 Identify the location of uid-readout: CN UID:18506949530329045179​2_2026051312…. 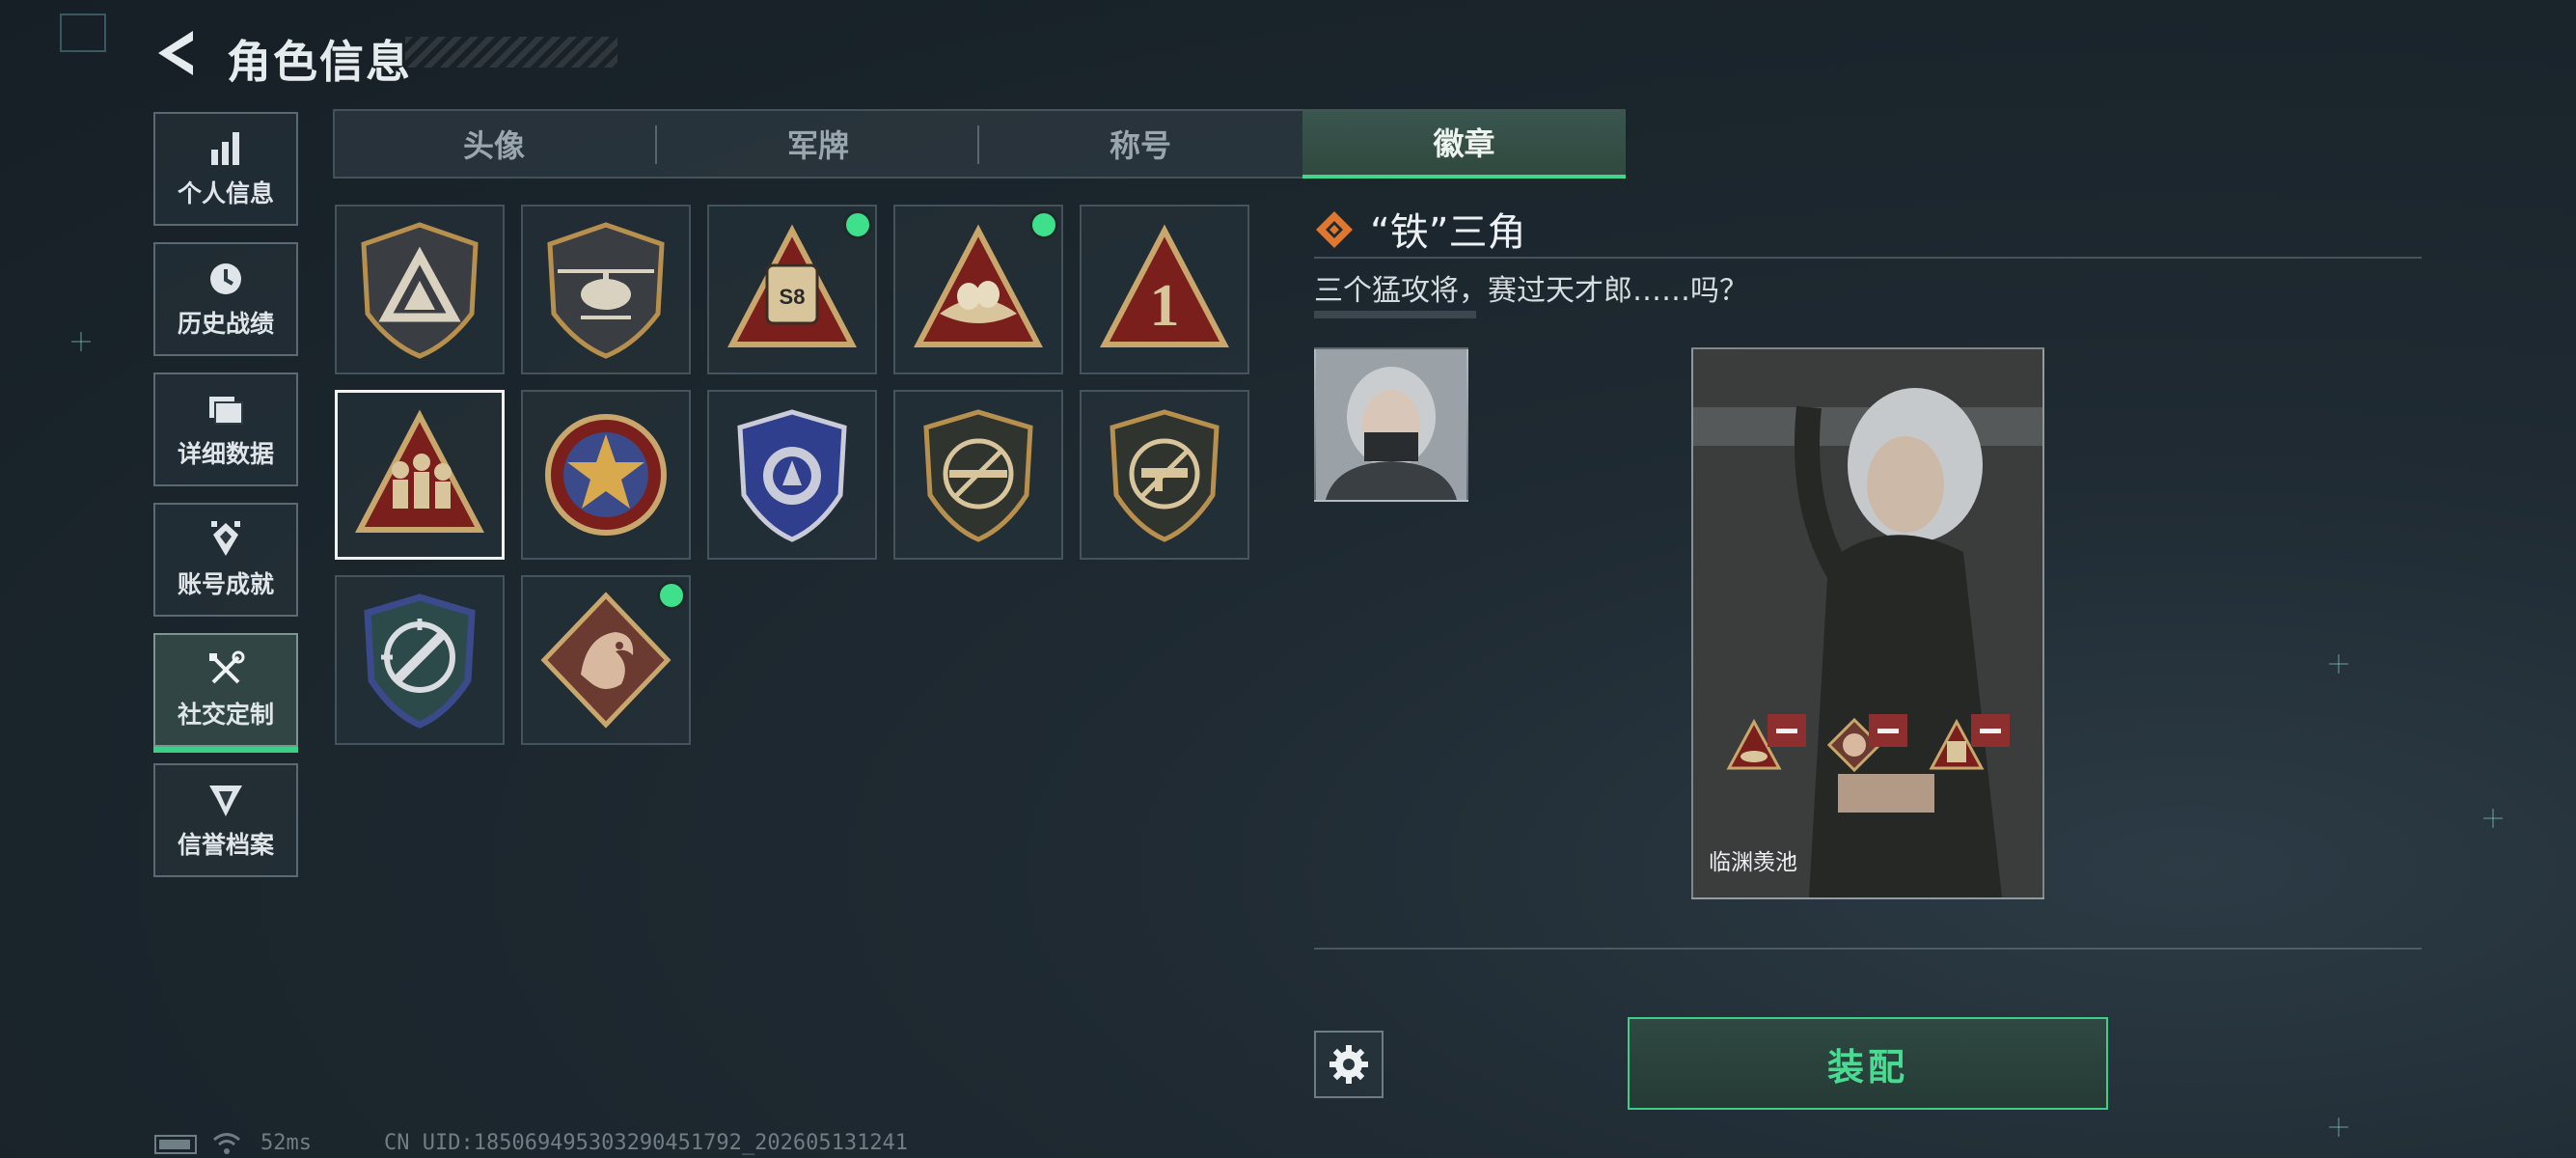
(647, 1143).